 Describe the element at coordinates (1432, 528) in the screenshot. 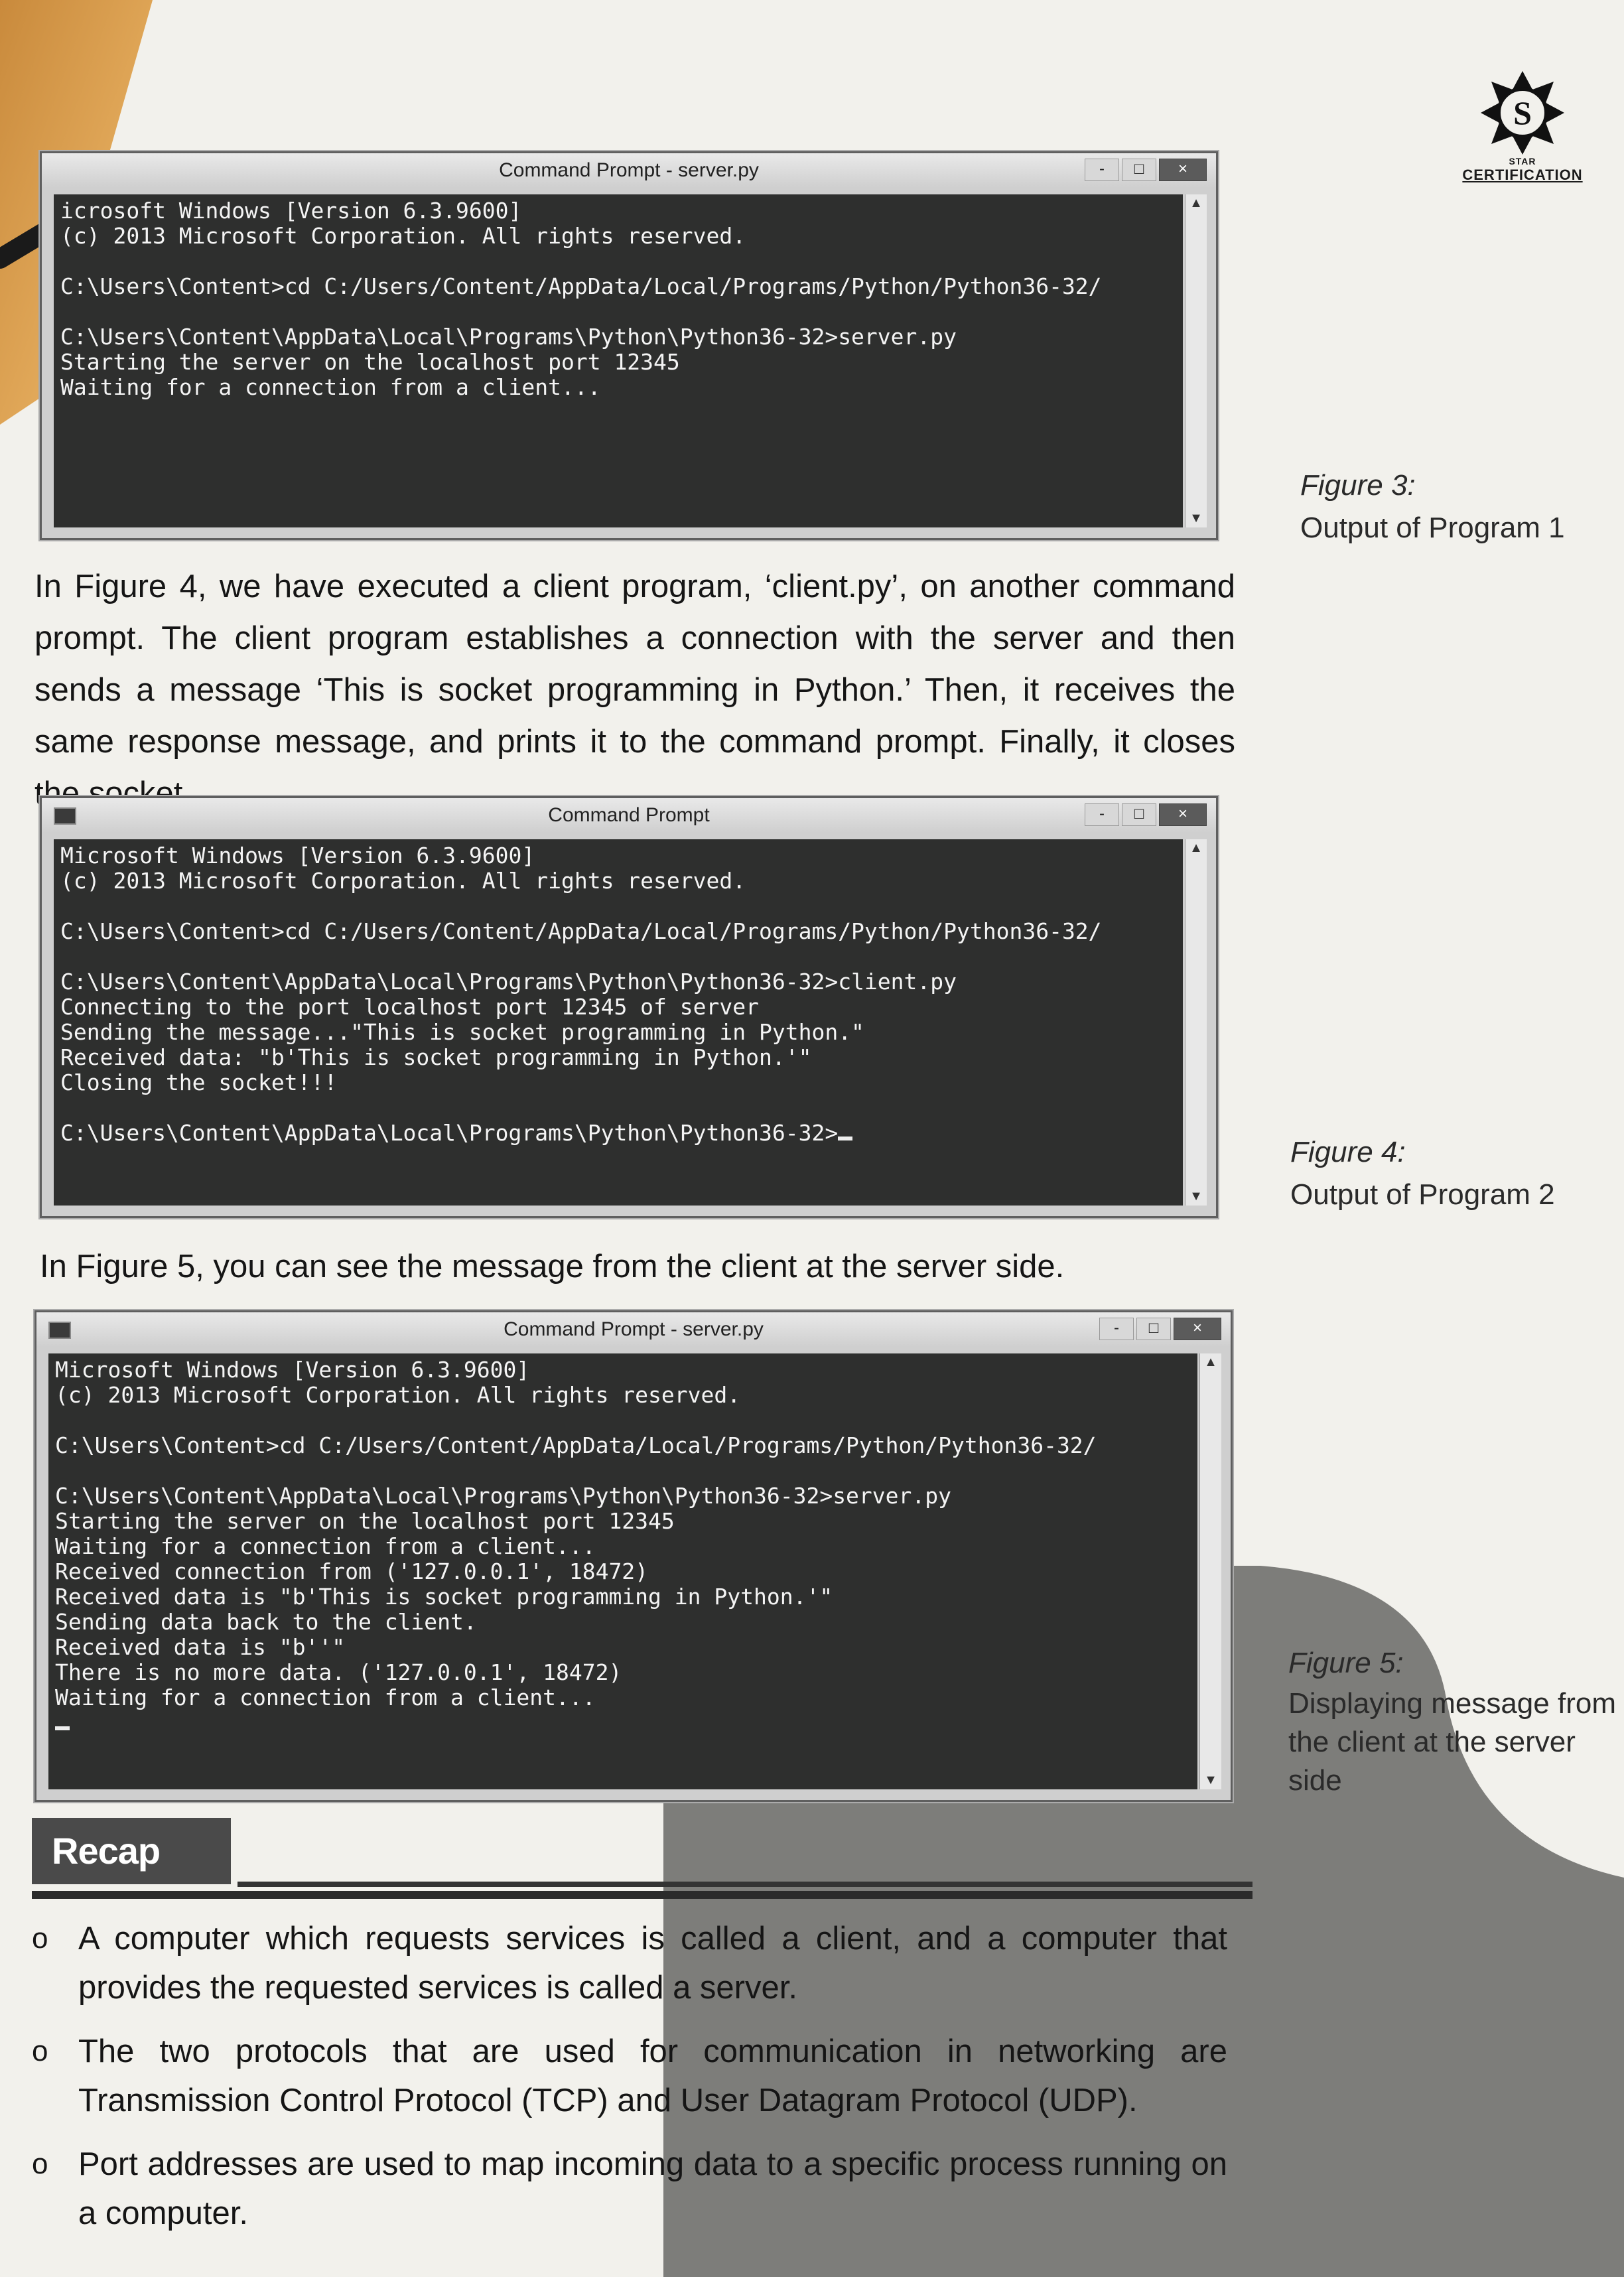

I see `figure-caption-text: Output of Program 1` at that location.